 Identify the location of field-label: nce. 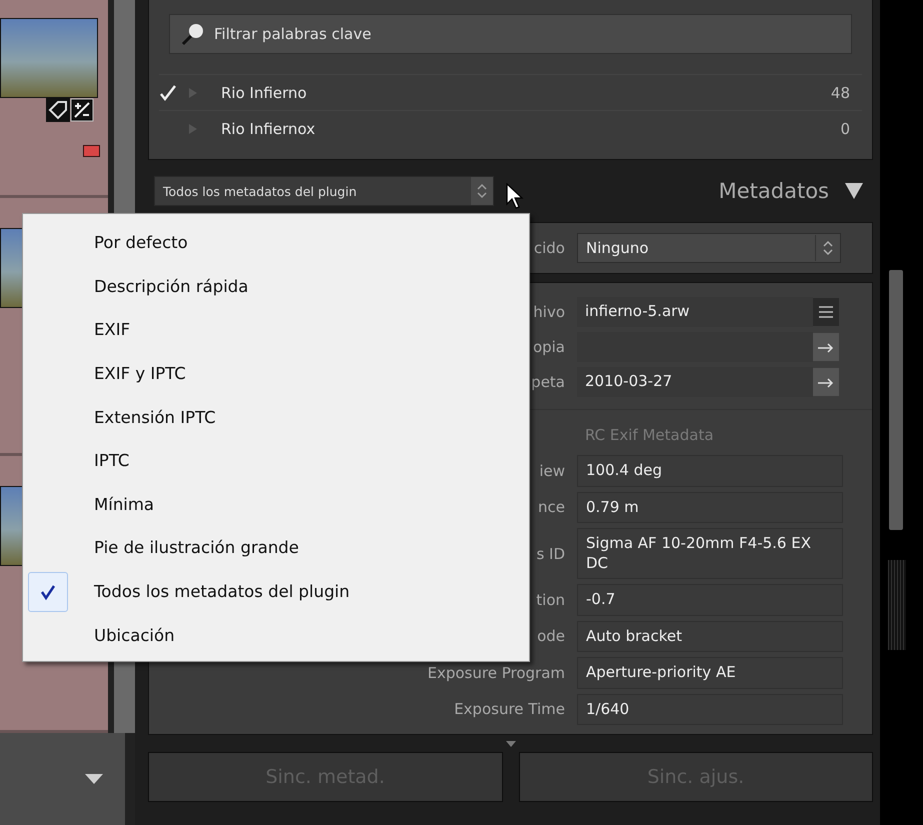
(551, 507).